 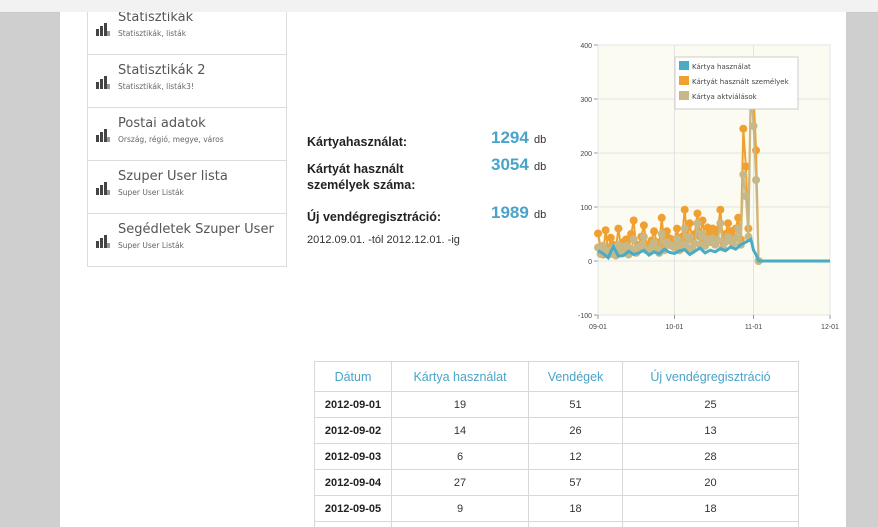 I want to click on cell-card-usage: 9, so click(x=460, y=508).